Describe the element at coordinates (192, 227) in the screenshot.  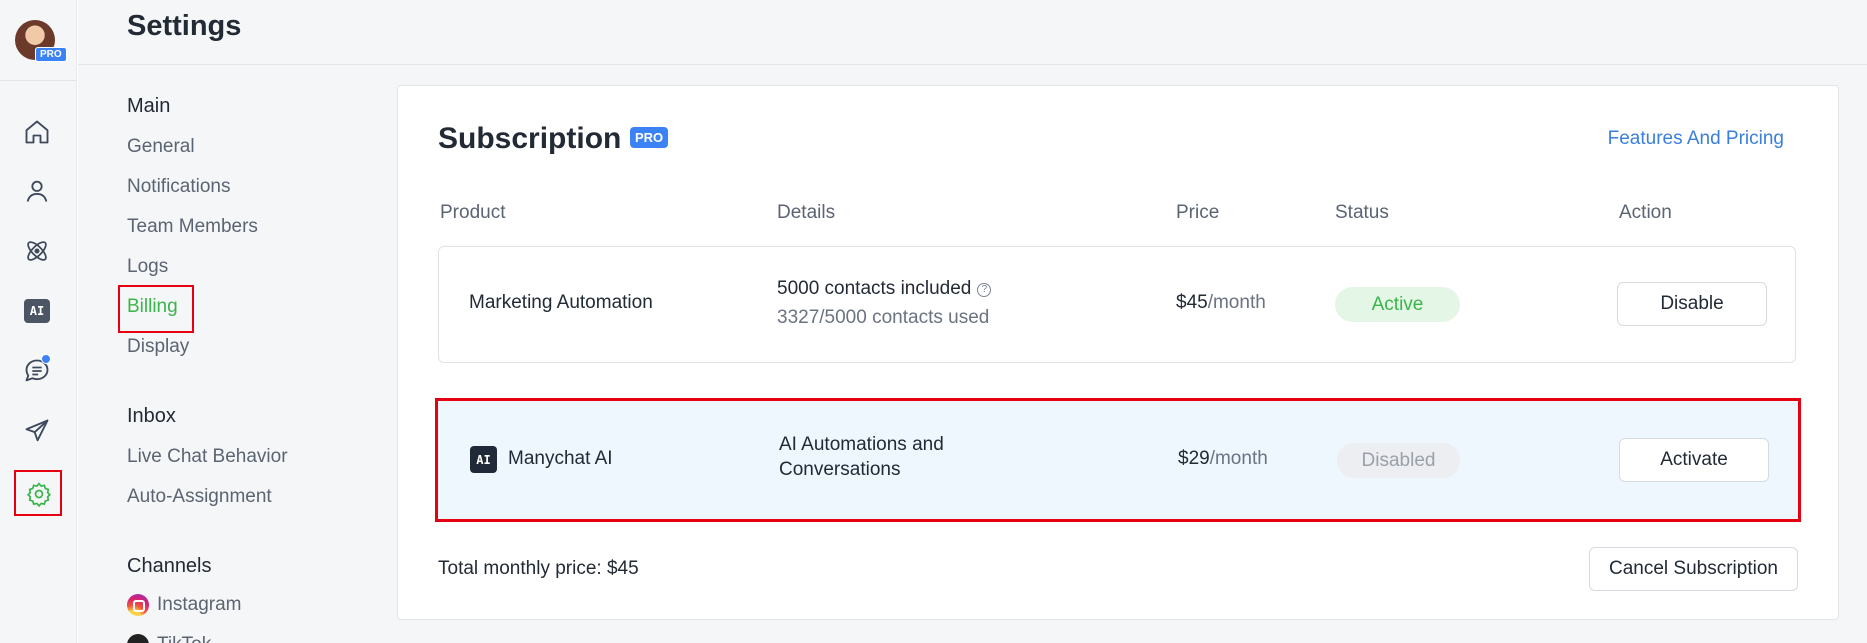
I see `nav-item-team-members: Team Members` at that location.